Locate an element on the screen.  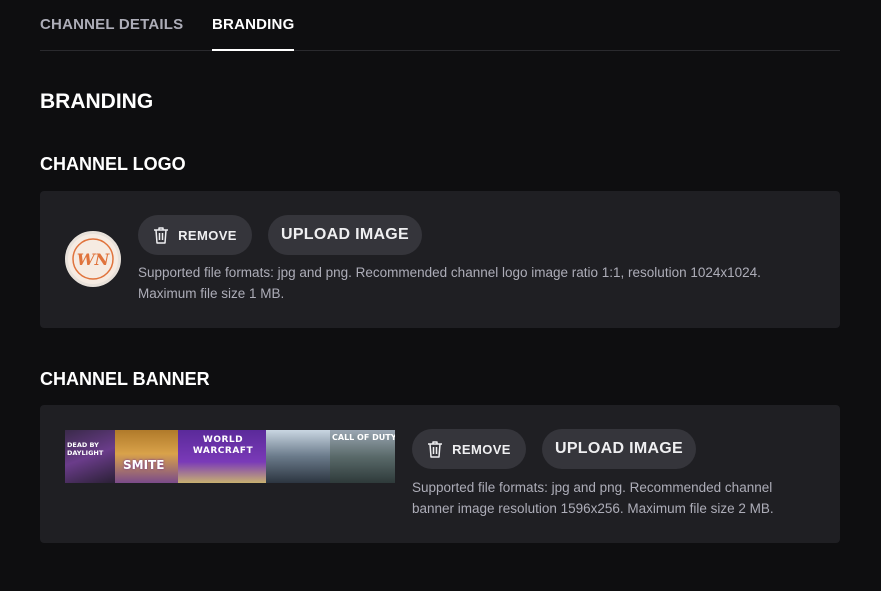
logo-remove-label: REMOVE is located at coordinates (207, 235).